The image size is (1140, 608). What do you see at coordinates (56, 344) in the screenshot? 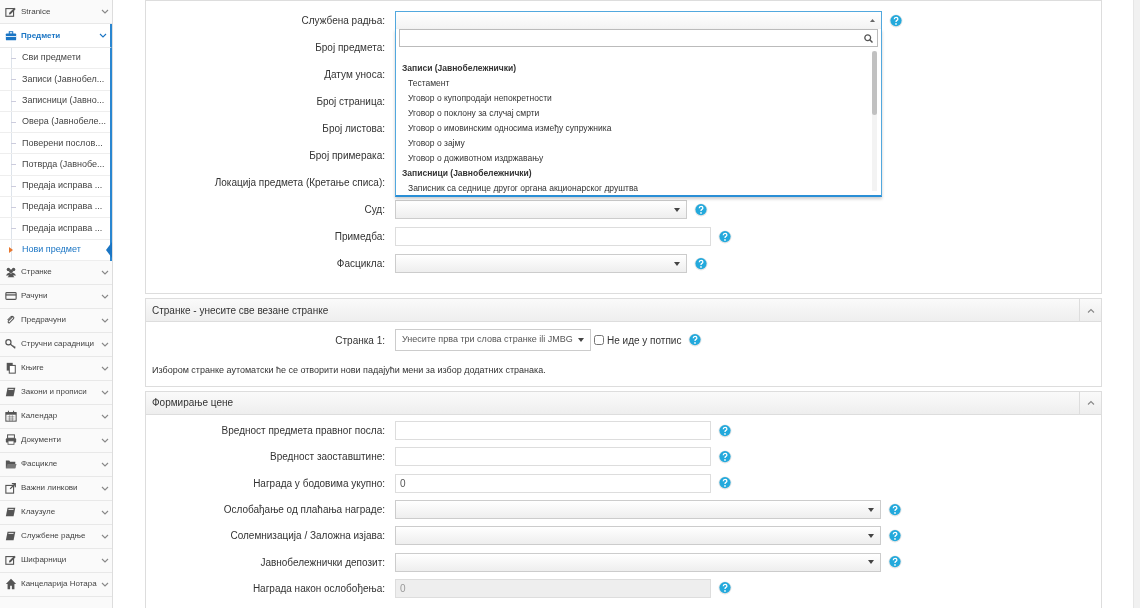
I see `sidebar-item: Стручни сарадници` at bounding box center [56, 344].